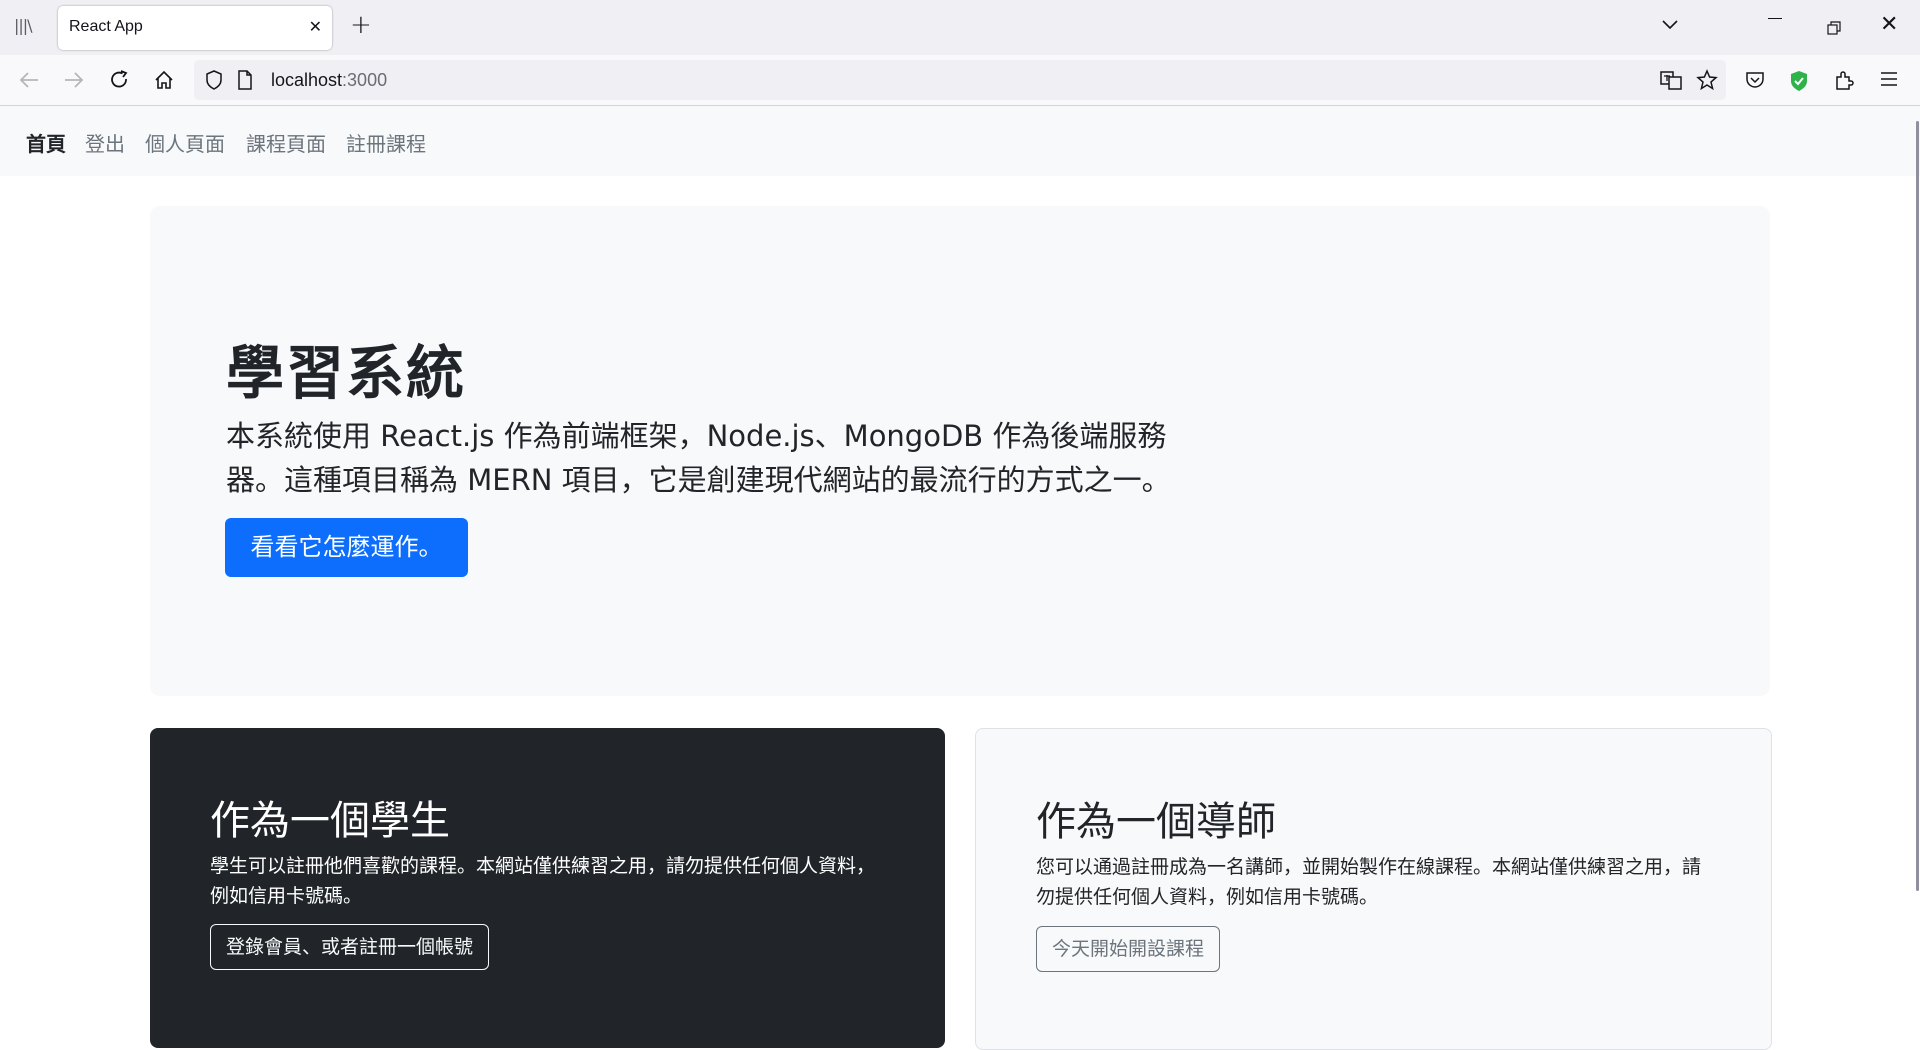 The image size is (1920, 1050). What do you see at coordinates (1156, 822) in the screenshot?
I see `instructor-card-title: 作為一個導師` at bounding box center [1156, 822].